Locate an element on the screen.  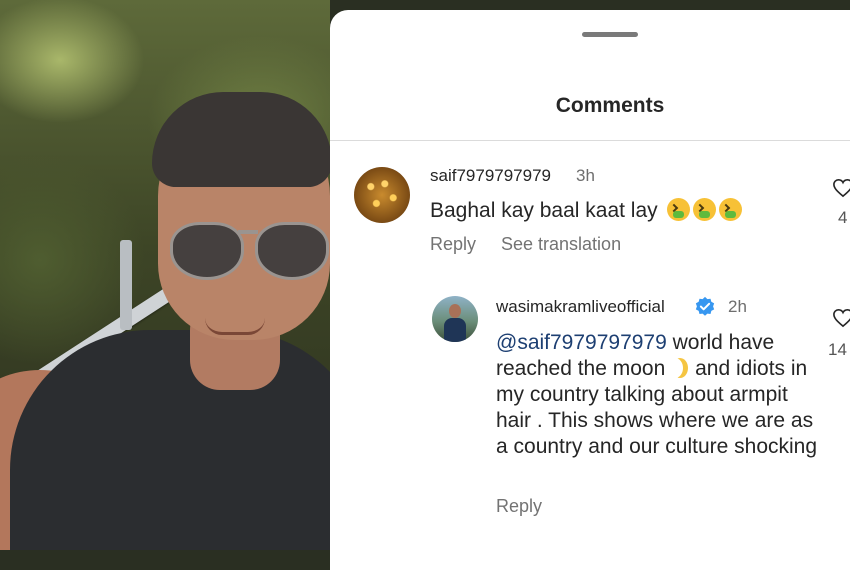
mention-link: @saif7979797979 is located at coordinates (581, 342).